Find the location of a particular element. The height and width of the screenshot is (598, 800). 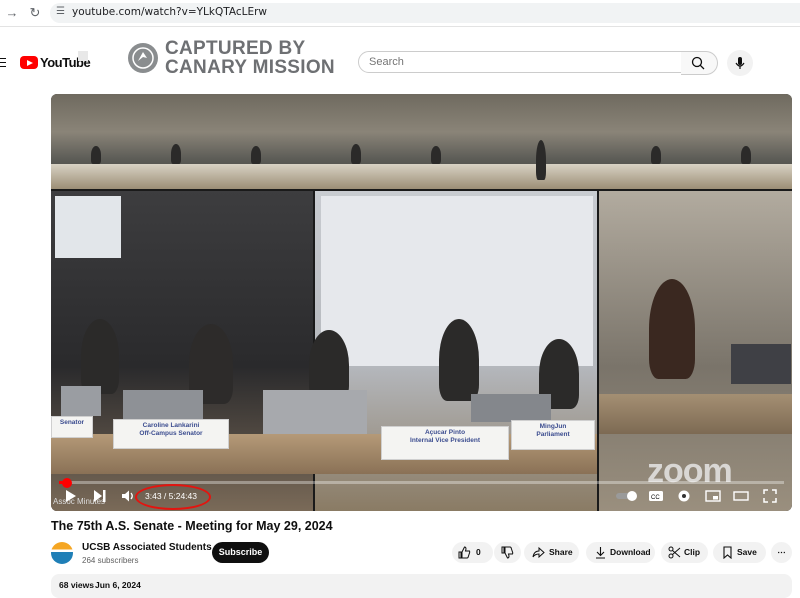

channel-name: UCSB Associated Students is located at coordinates (147, 547).